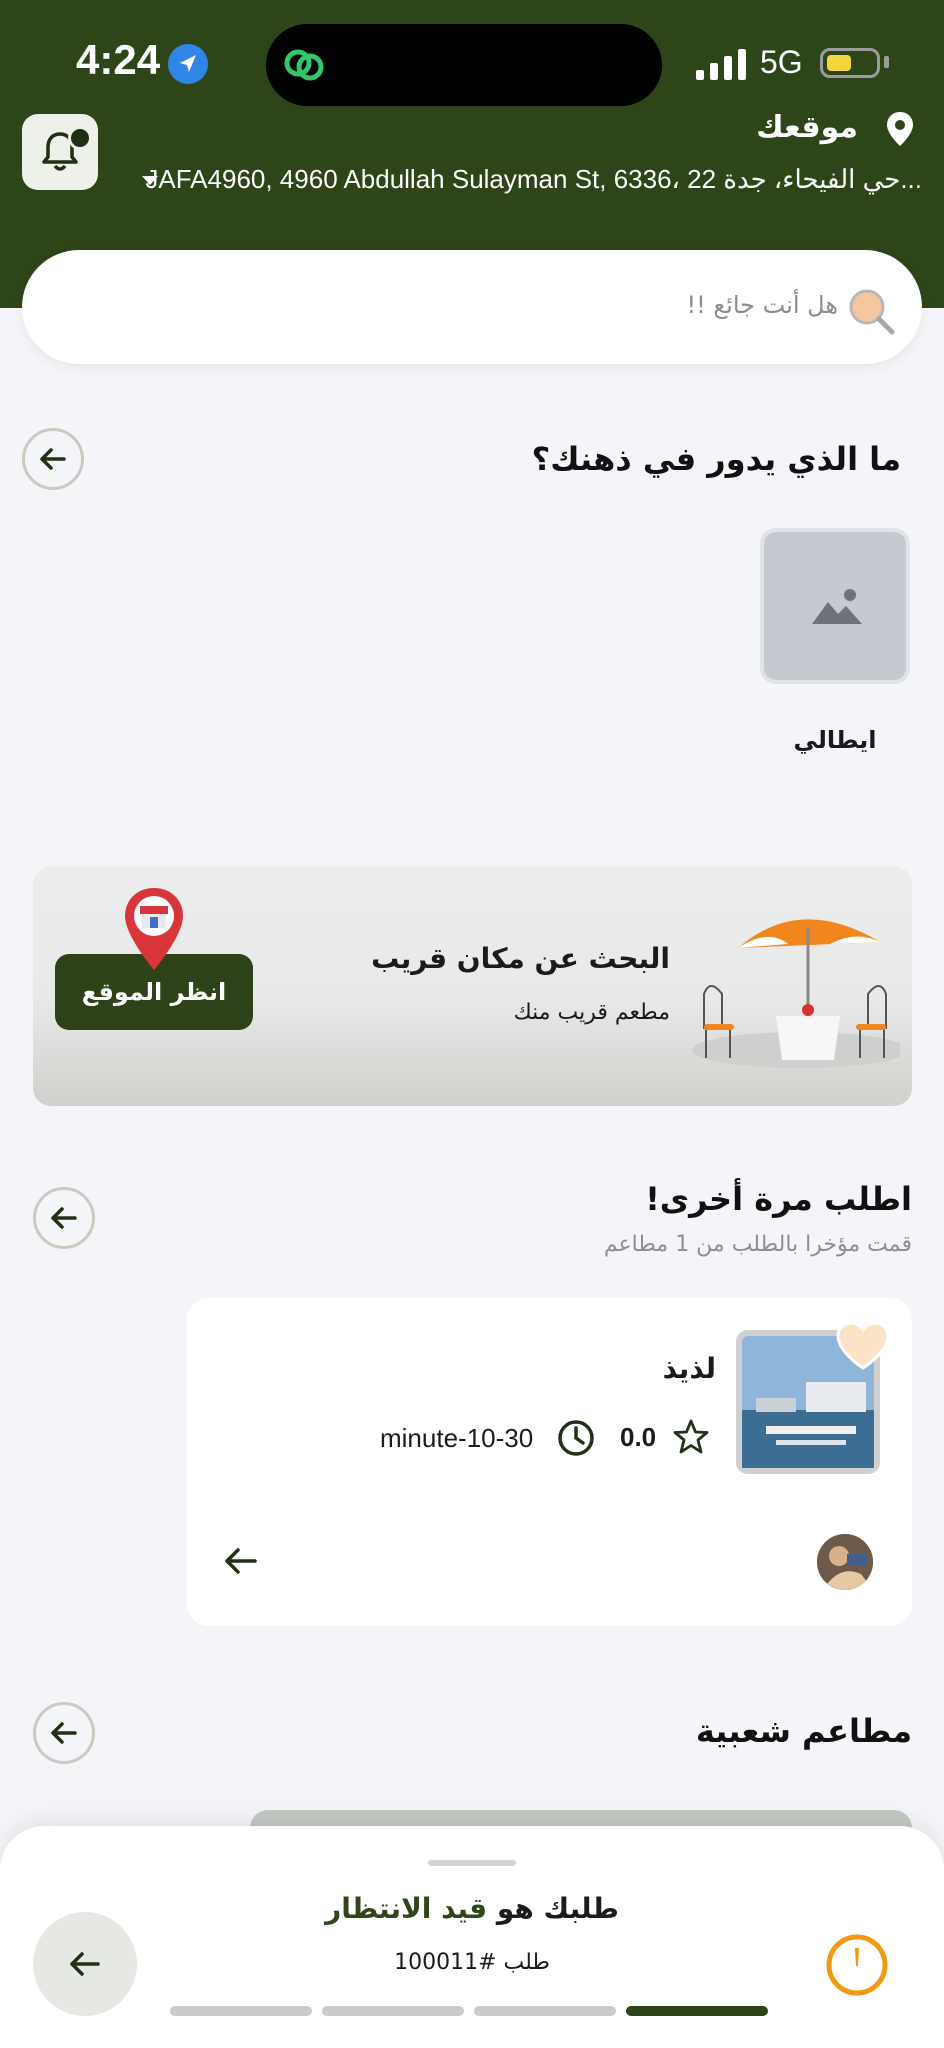  I want to click on chevron-down-icon, so click(150, 180).